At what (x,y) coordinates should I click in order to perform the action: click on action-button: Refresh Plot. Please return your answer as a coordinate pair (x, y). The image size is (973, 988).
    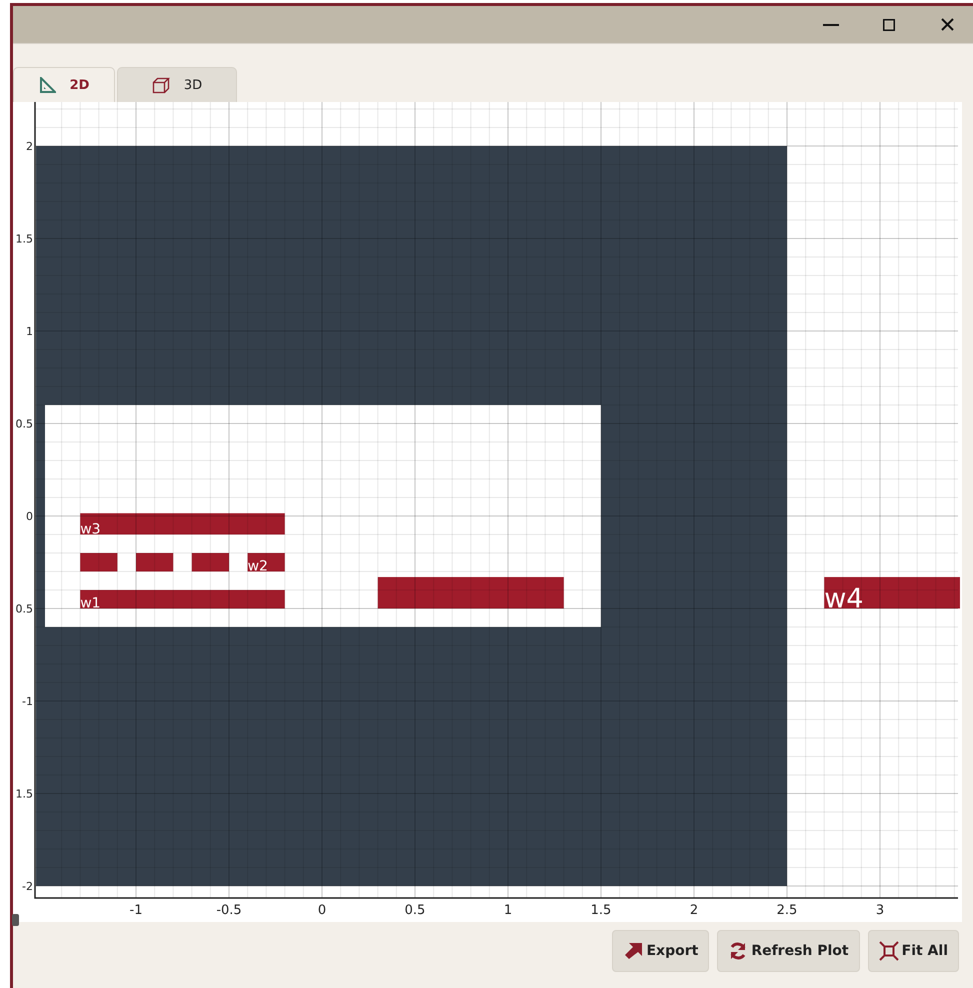
    Looking at the image, I should click on (788, 951).